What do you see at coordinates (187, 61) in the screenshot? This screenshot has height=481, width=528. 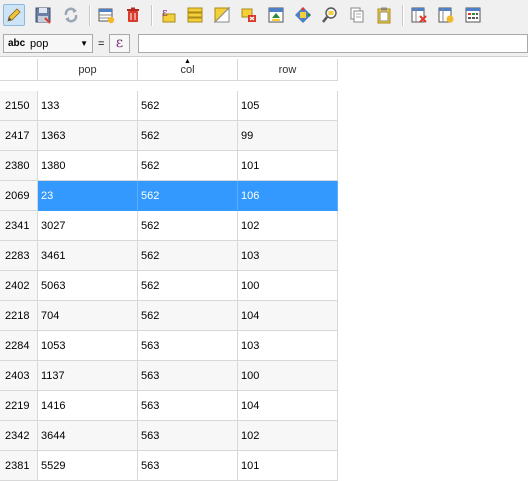 I see `sort-ascending-icon: ▲` at bounding box center [187, 61].